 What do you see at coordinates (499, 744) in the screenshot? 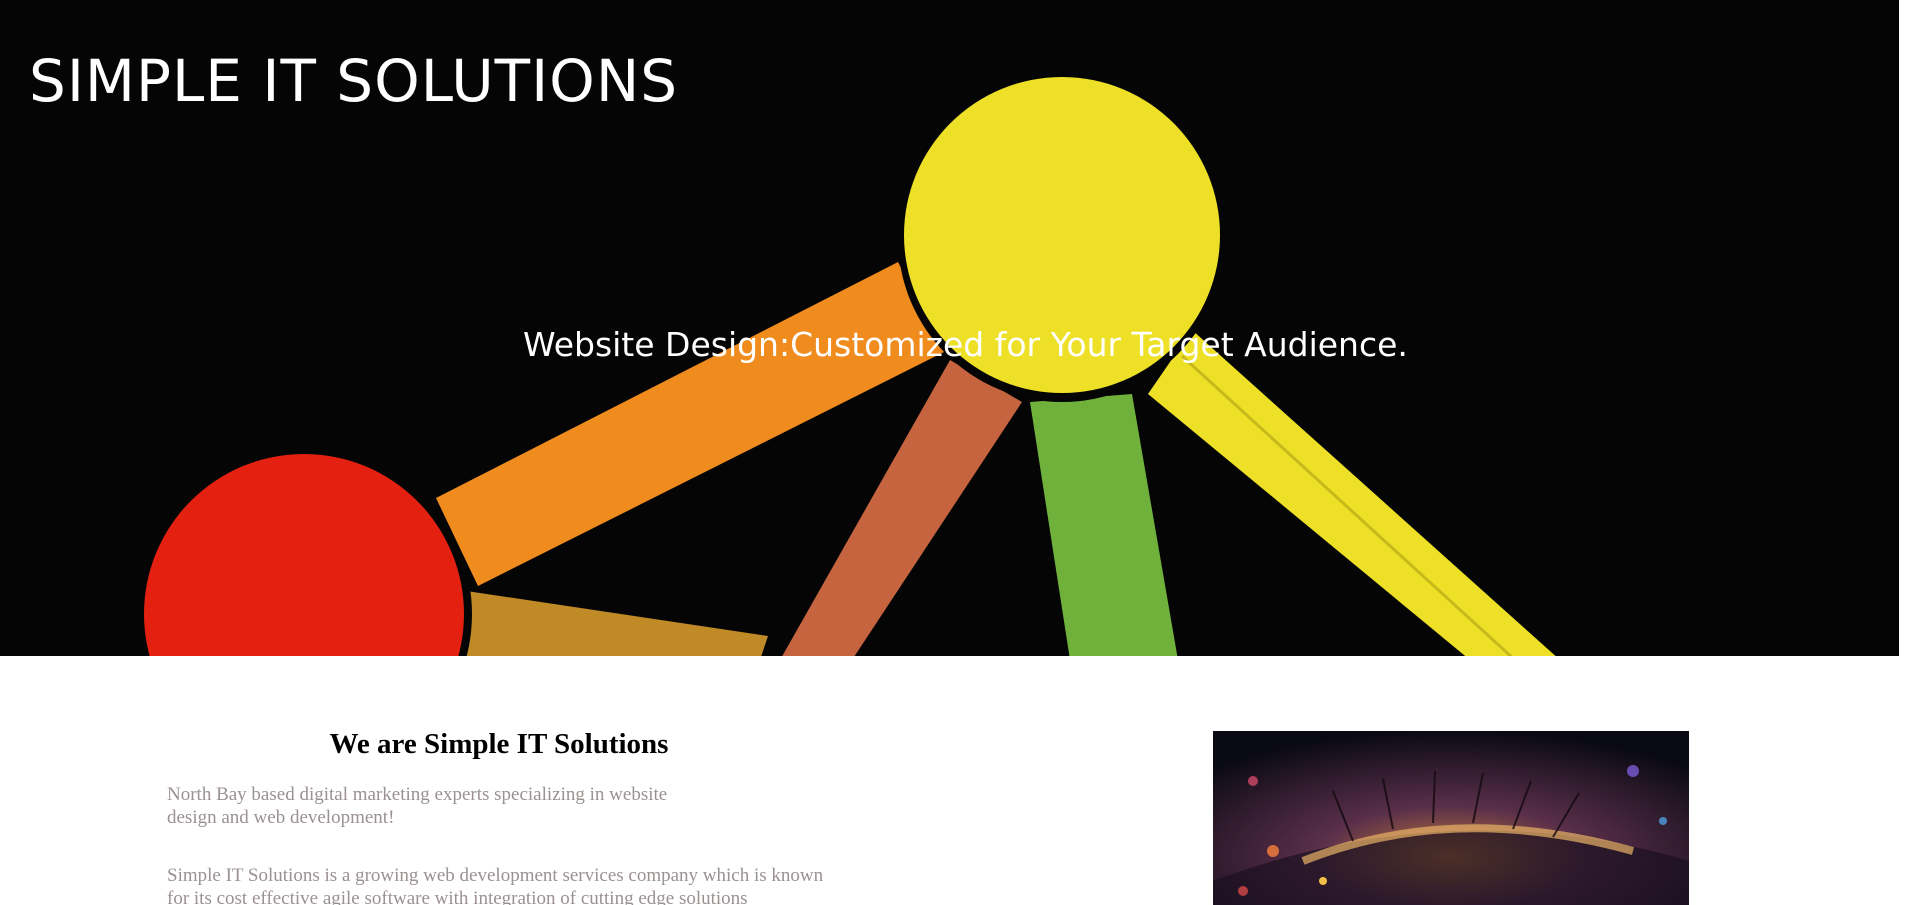
I see `about-heading: We are Simple IT Solutions` at bounding box center [499, 744].